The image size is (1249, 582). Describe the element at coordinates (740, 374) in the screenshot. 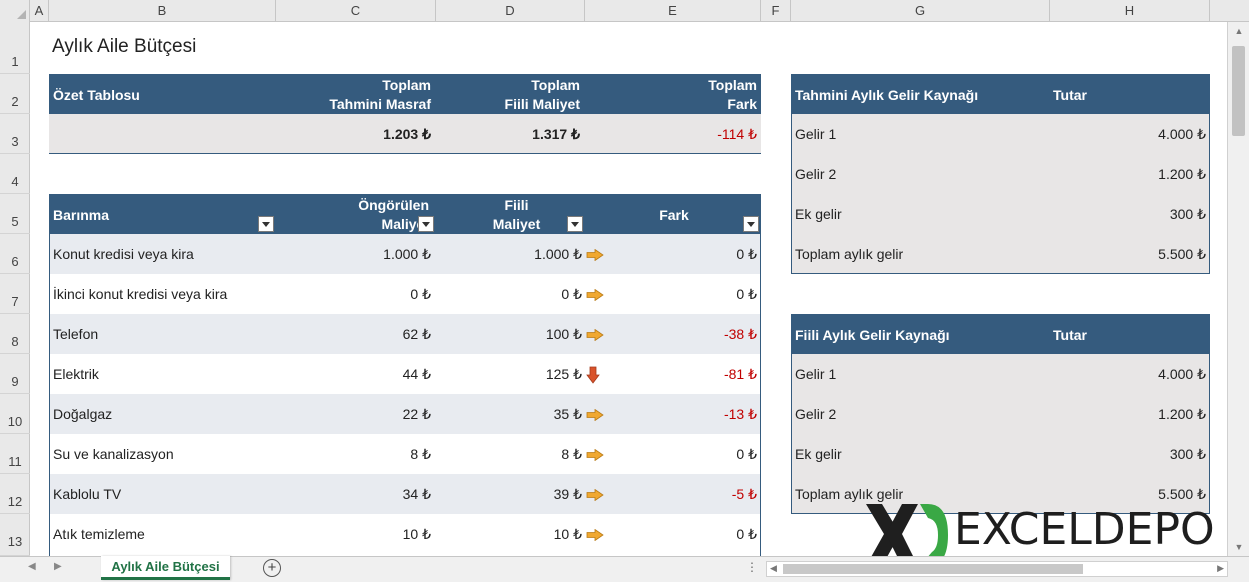

I see `row-difference: -81 ₺` at that location.